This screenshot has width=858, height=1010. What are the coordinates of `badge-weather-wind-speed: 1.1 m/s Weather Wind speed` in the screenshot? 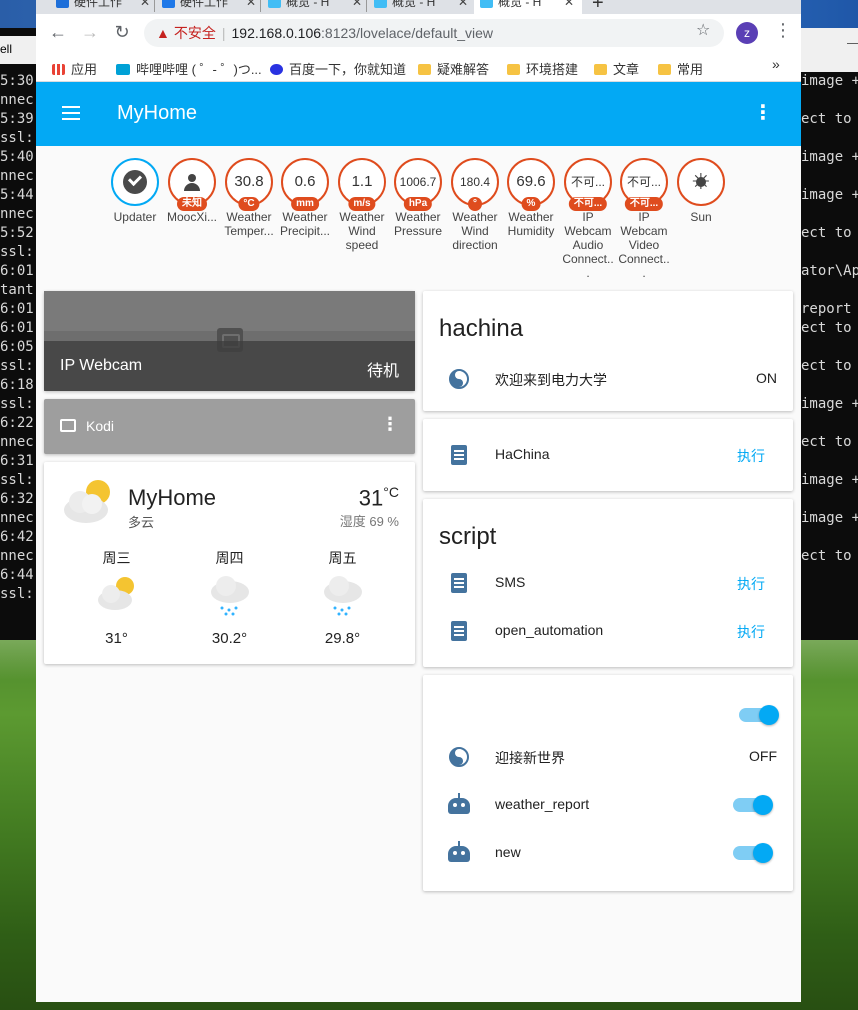 It's located at (362, 205).